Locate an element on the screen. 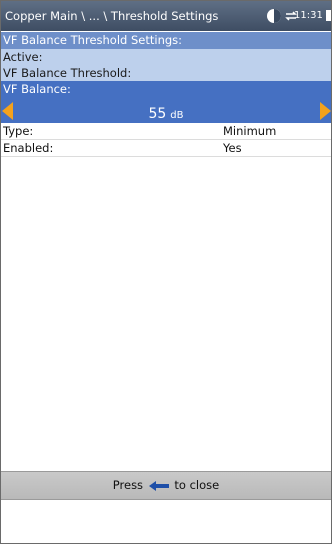 This screenshot has width=332, height=544. property-value: Yes is located at coordinates (232, 148).